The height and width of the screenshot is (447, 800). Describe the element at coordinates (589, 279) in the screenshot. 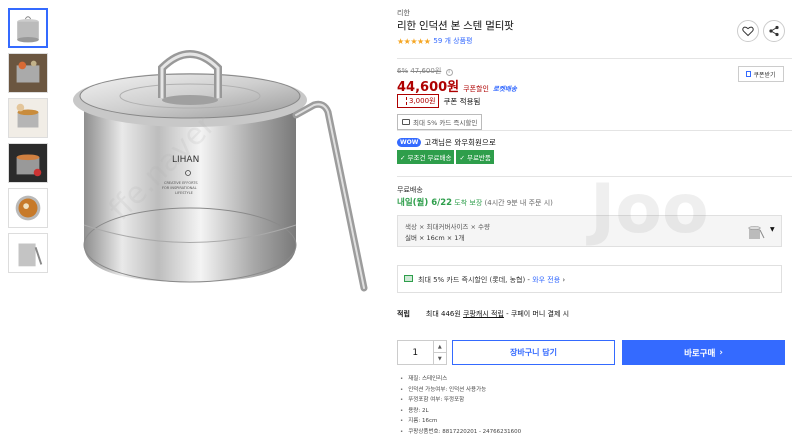

I see `card-promo-banner: 최대 5% 카드 즉시할인 (롯데, 농협) - 와우 전용 ›` at that location.